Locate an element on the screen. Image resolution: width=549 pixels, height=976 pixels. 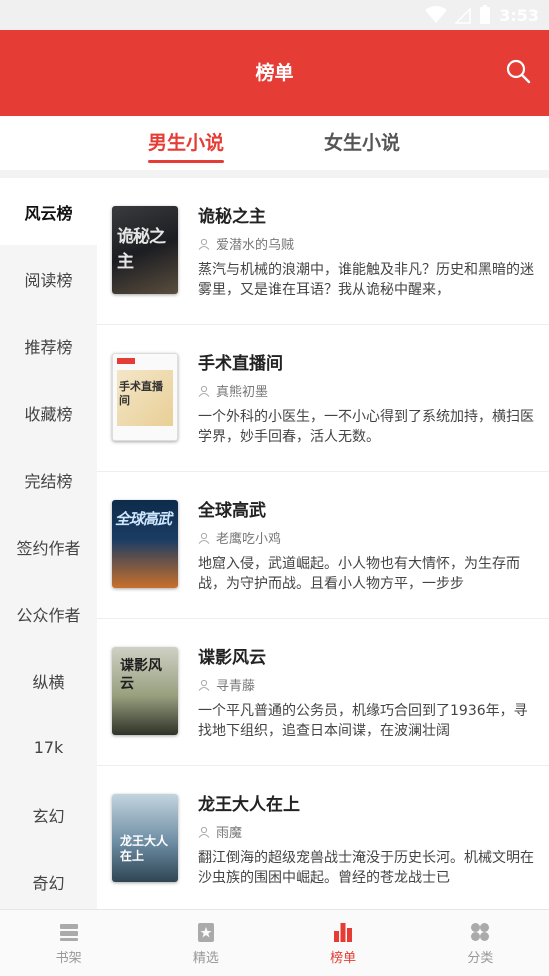
cover-title: 手术直播间 is located at coordinates (141, 393).